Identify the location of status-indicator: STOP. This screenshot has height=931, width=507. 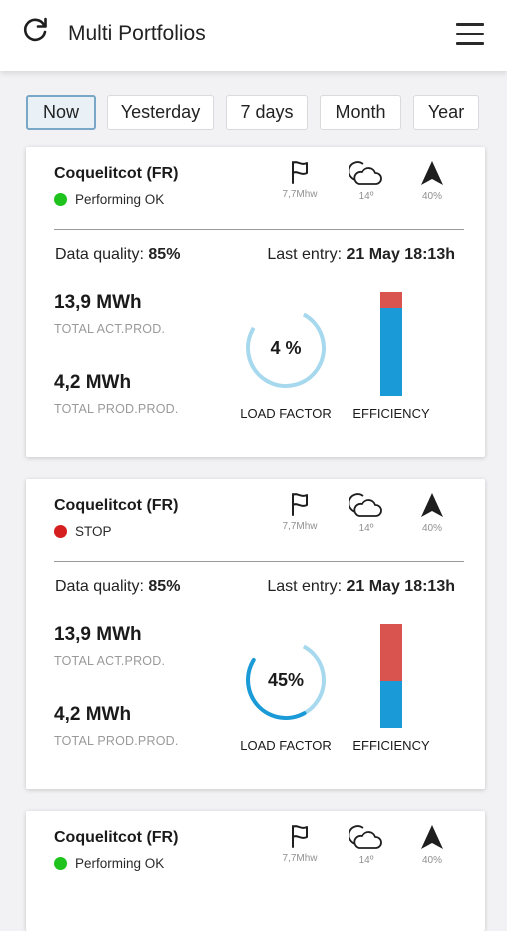
(83, 532).